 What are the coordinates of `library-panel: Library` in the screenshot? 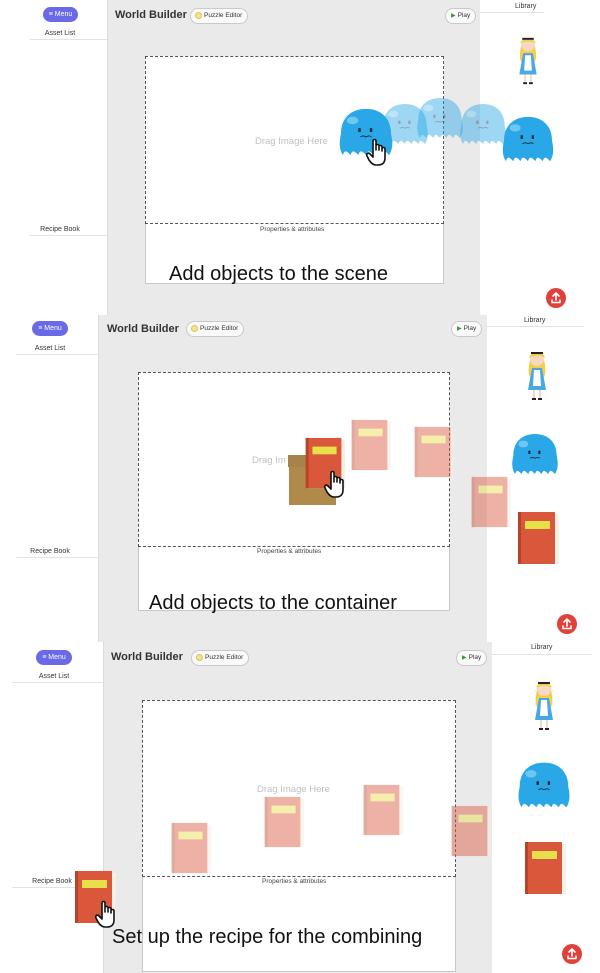 It's located at (546, 807).